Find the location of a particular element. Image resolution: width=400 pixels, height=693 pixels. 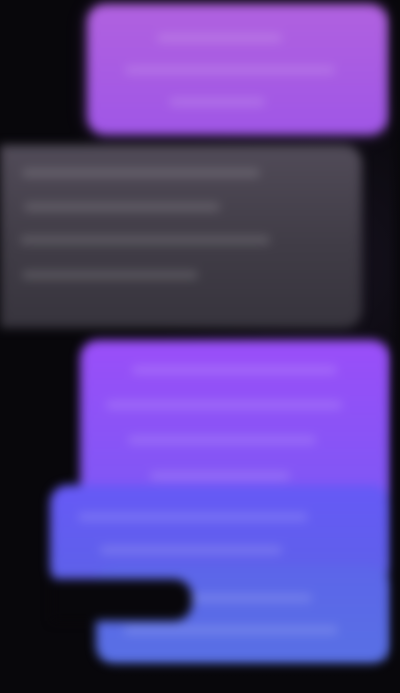

bottom-fade is located at coordinates (200, 676).